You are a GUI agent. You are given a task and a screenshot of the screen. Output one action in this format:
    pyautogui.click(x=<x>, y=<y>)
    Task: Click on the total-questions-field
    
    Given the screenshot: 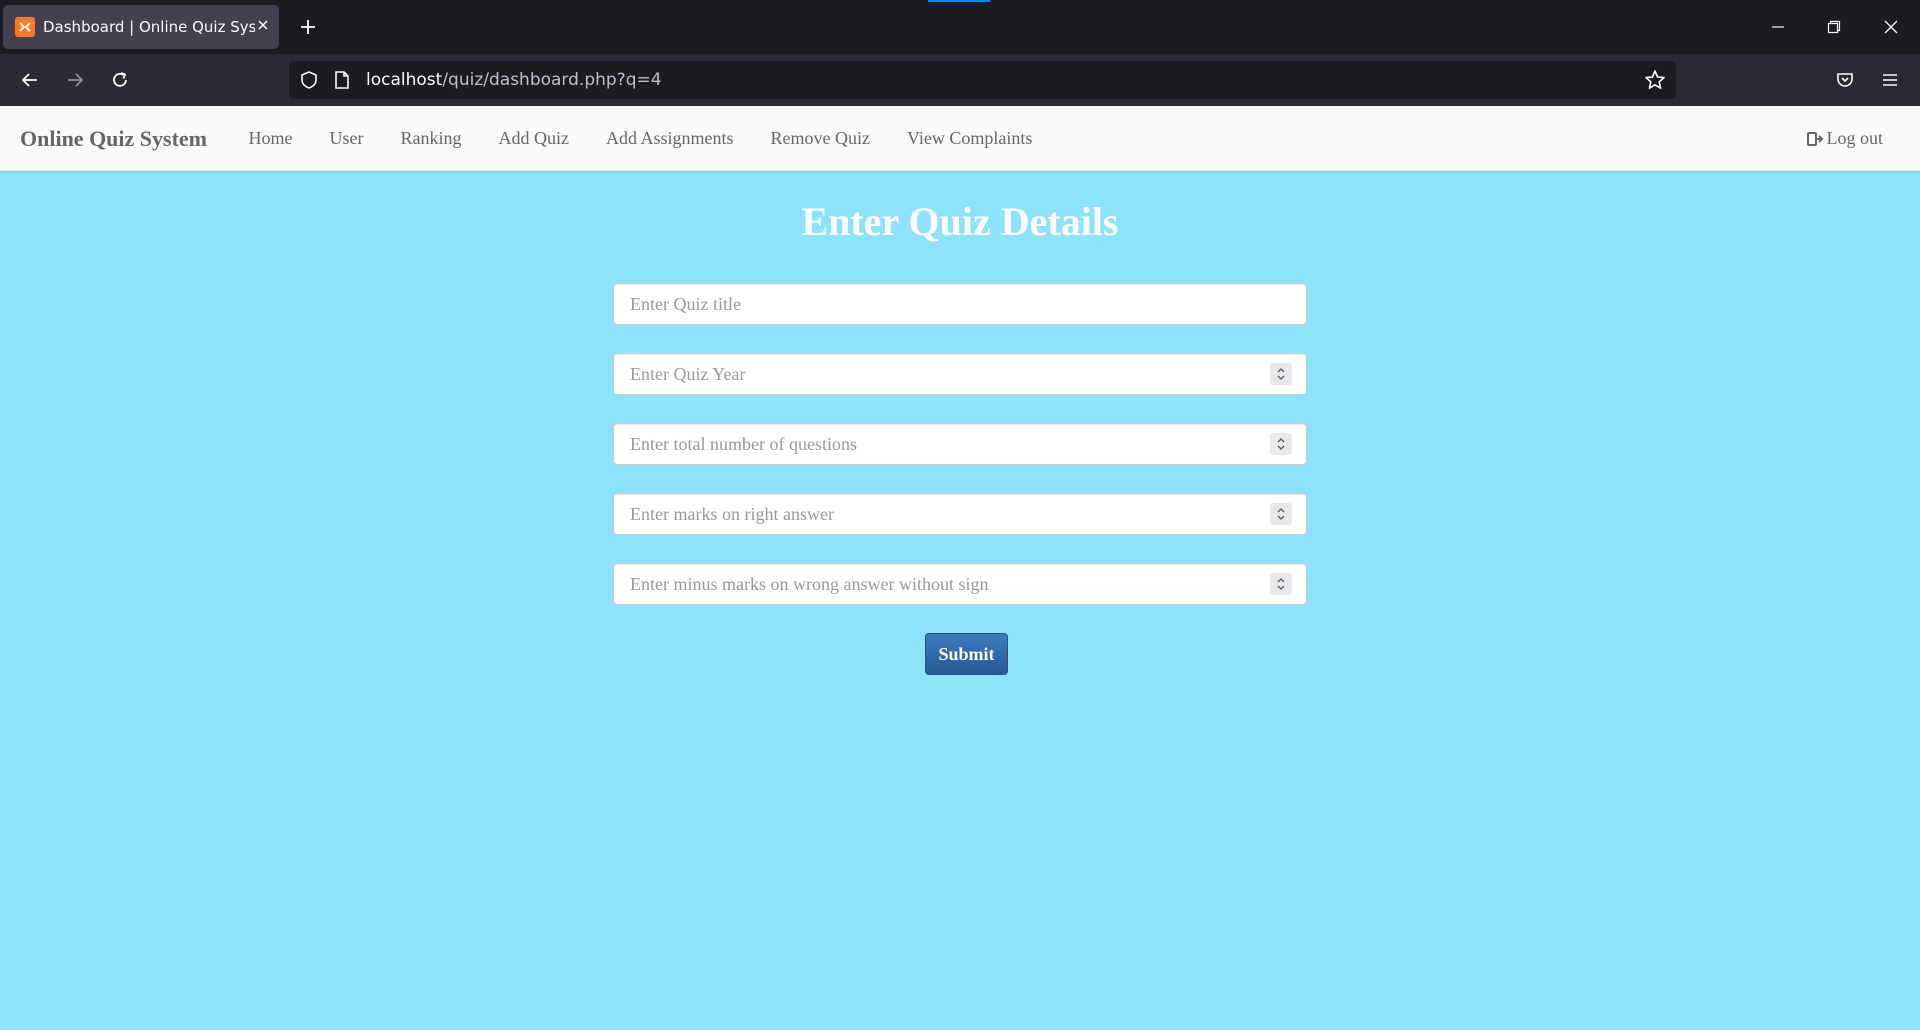 What is the action you would take?
    pyautogui.click(x=960, y=444)
    